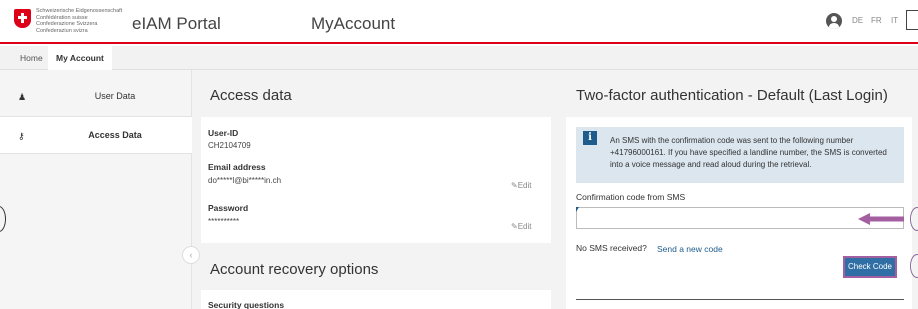  Describe the element at coordinates (353, 23) in the screenshot. I see `section-title: MyAccount` at that location.